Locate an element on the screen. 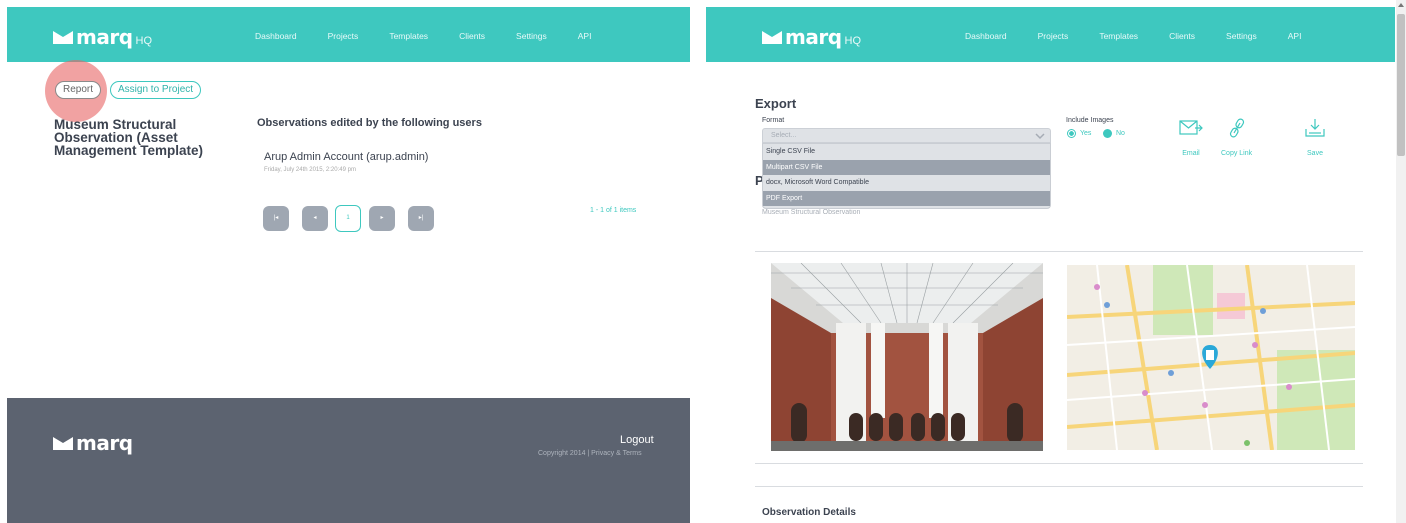  email-label: Email is located at coordinates (1191, 153).